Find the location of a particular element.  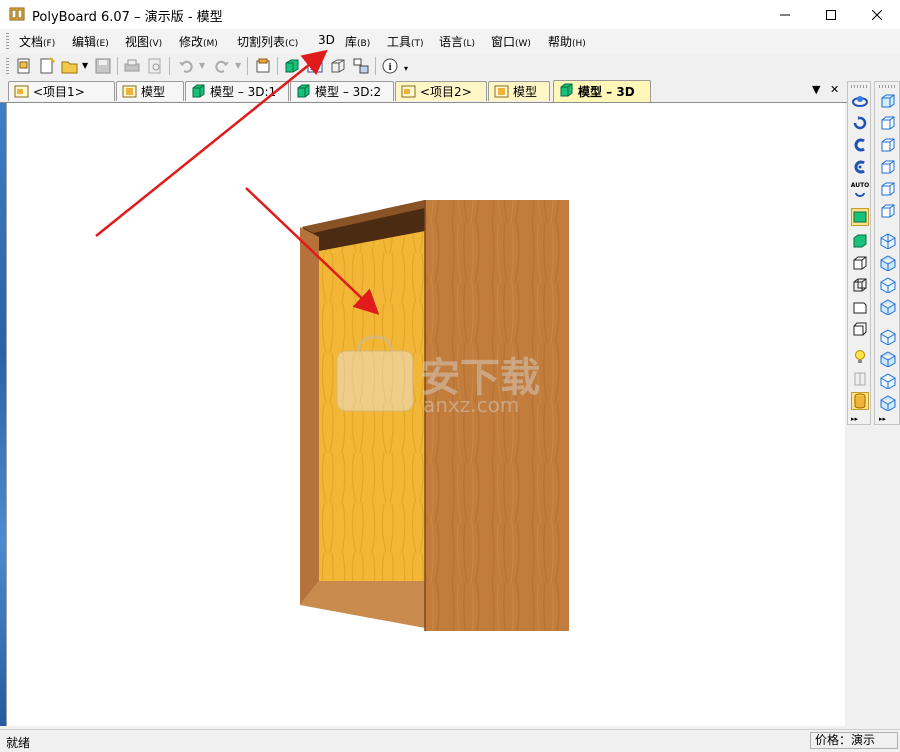

viewport-right-border is located at coordinates (843, 414).